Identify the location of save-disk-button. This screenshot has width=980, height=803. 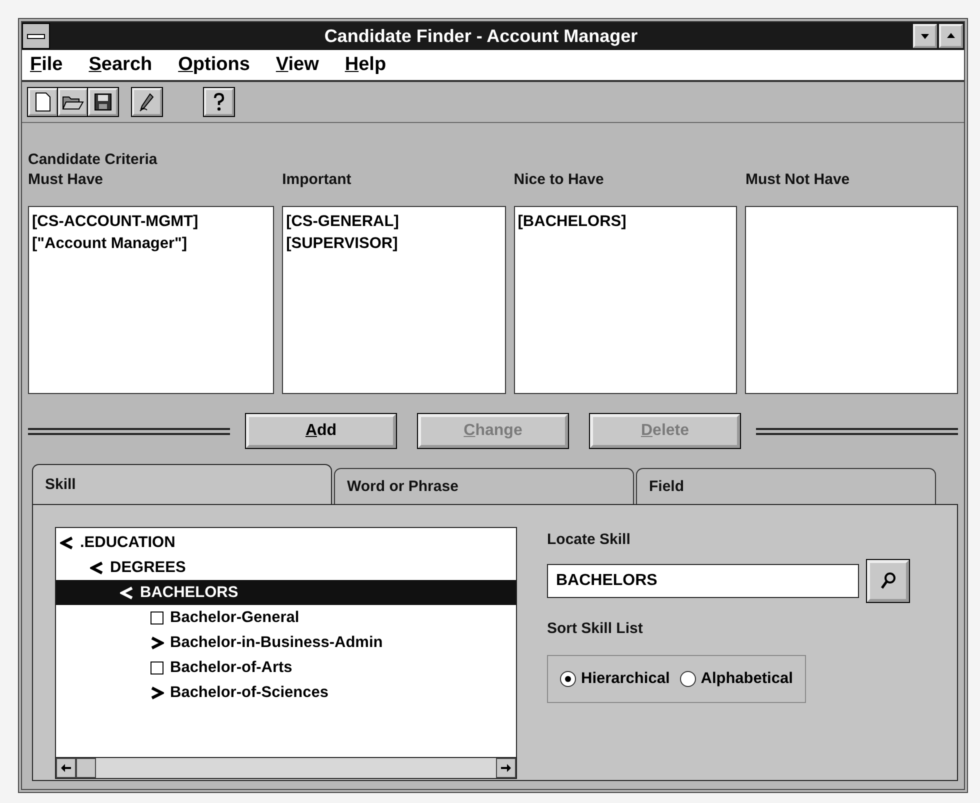
(103, 102).